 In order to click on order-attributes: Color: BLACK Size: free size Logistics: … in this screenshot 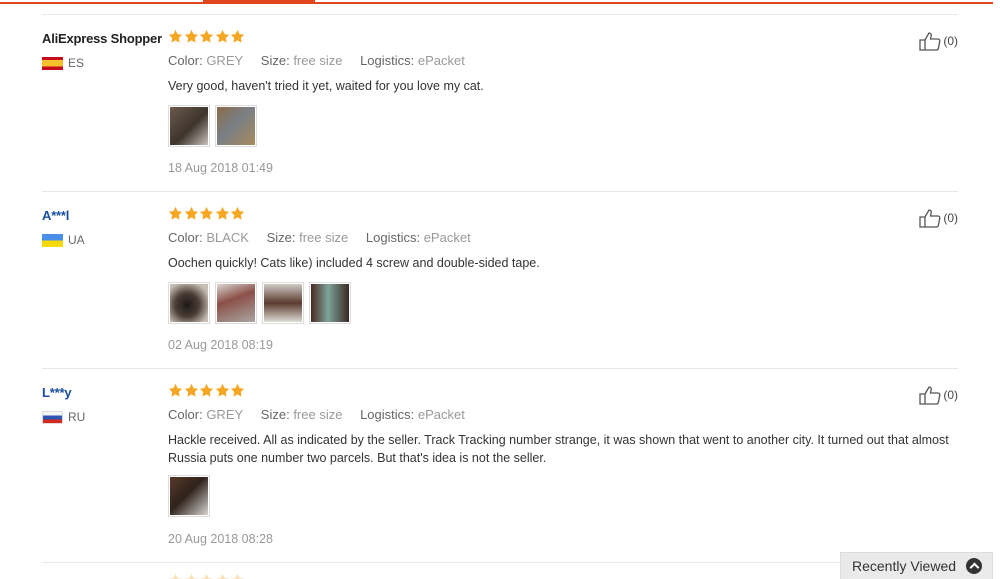, I will do `click(326, 237)`.